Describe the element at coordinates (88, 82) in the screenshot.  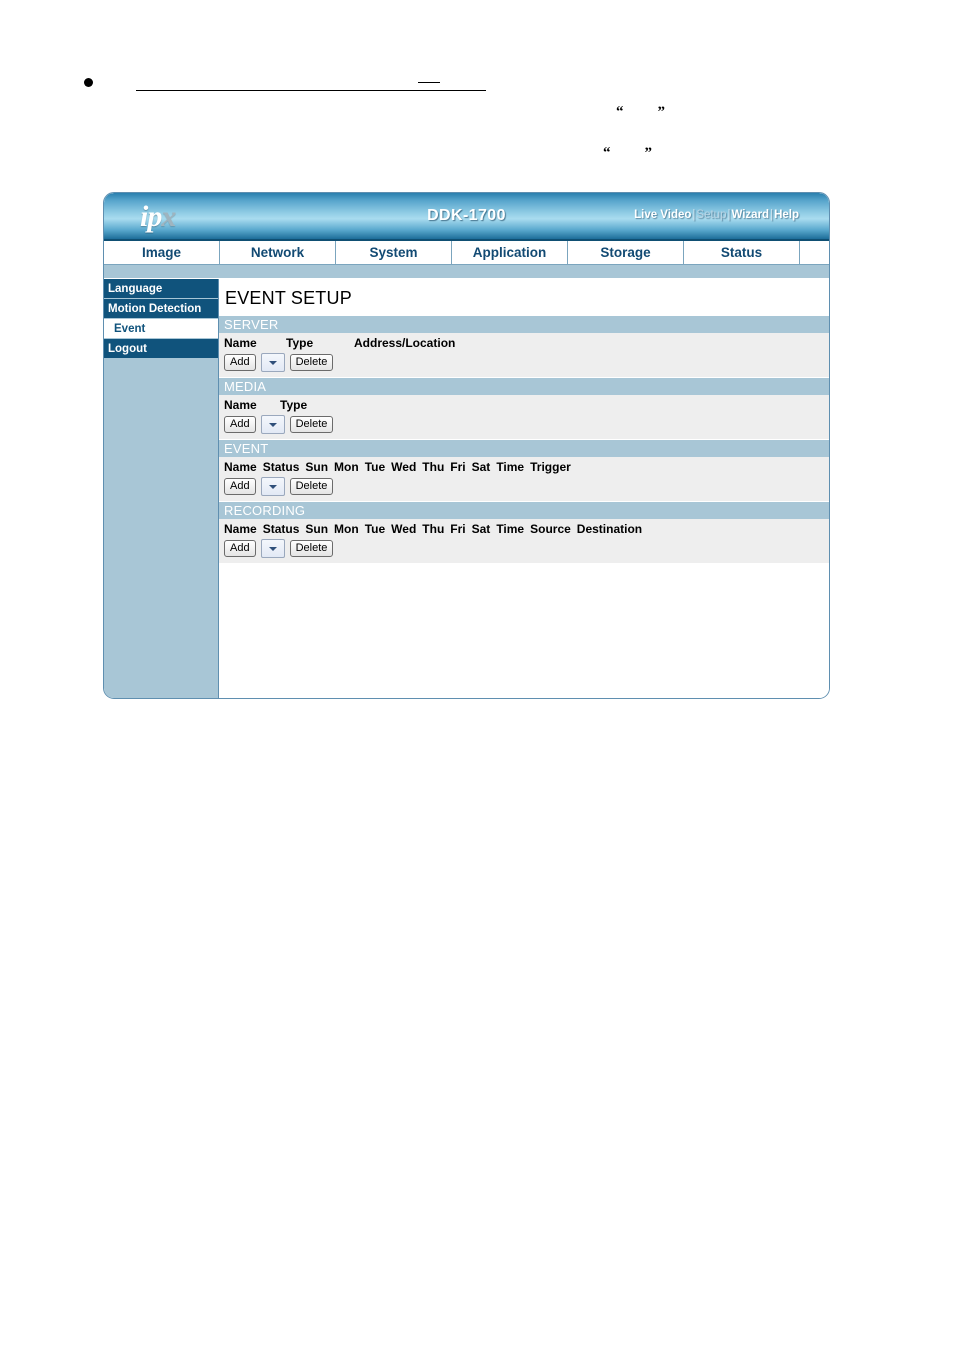
I see `document-bullet` at that location.